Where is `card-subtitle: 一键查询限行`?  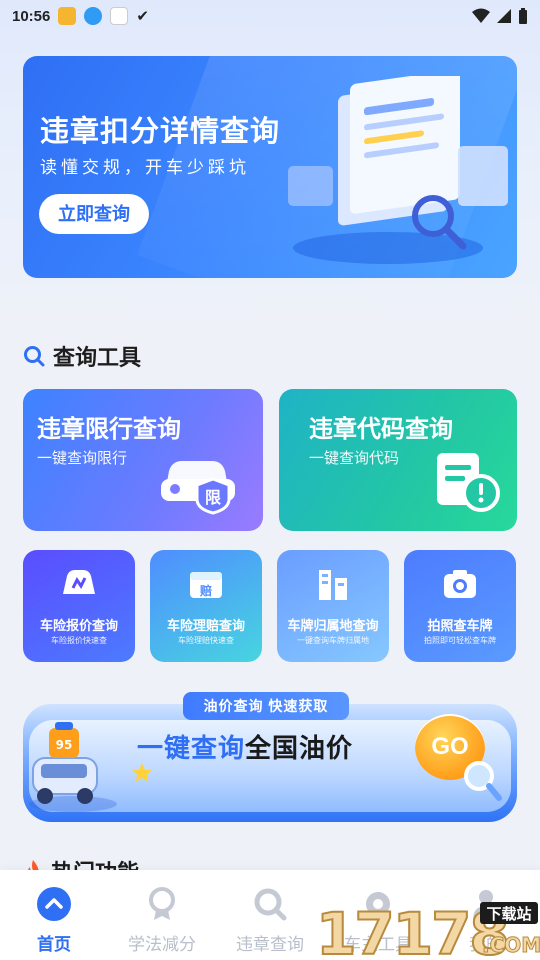
card-subtitle: 一键查询限行 is located at coordinates (82, 458).